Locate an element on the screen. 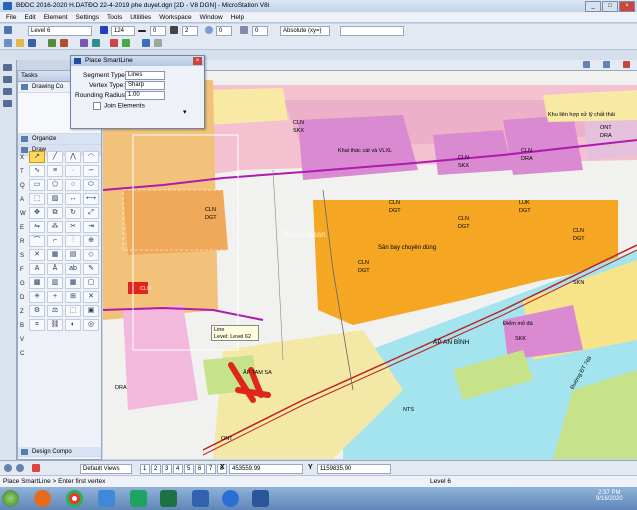  render-tool: ◐ is located at coordinates (73, 325).